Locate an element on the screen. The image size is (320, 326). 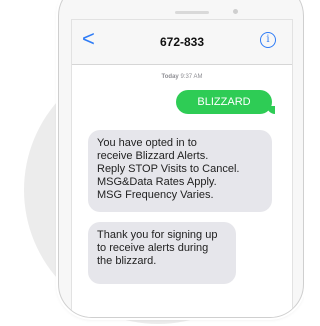
conversation-header: < 672-833 i is located at coordinates (182, 42).